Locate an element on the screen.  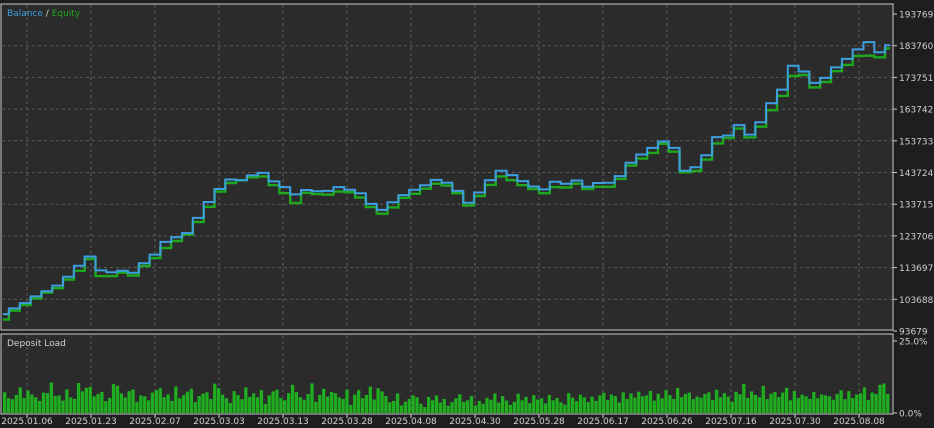
x-tick-label: 2025.02.07 is located at coordinates (155, 422).